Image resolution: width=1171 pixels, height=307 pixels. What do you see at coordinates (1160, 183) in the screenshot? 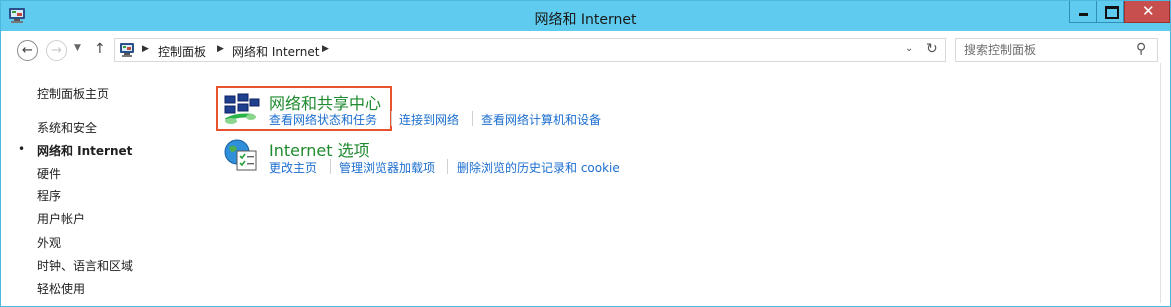
I see `content-edge` at bounding box center [1160, 183].